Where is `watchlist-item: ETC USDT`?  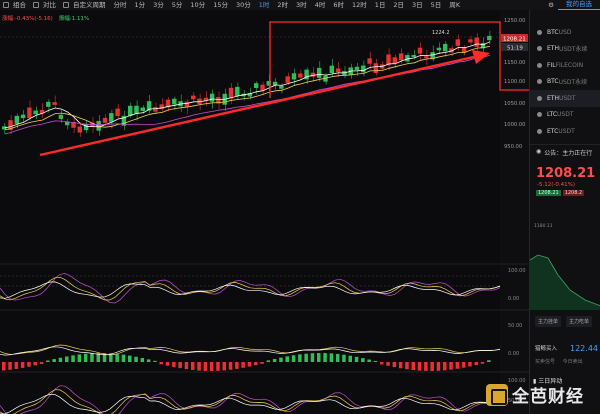
watchlist-item: ETC USDT is located at coordinates (565, 131).